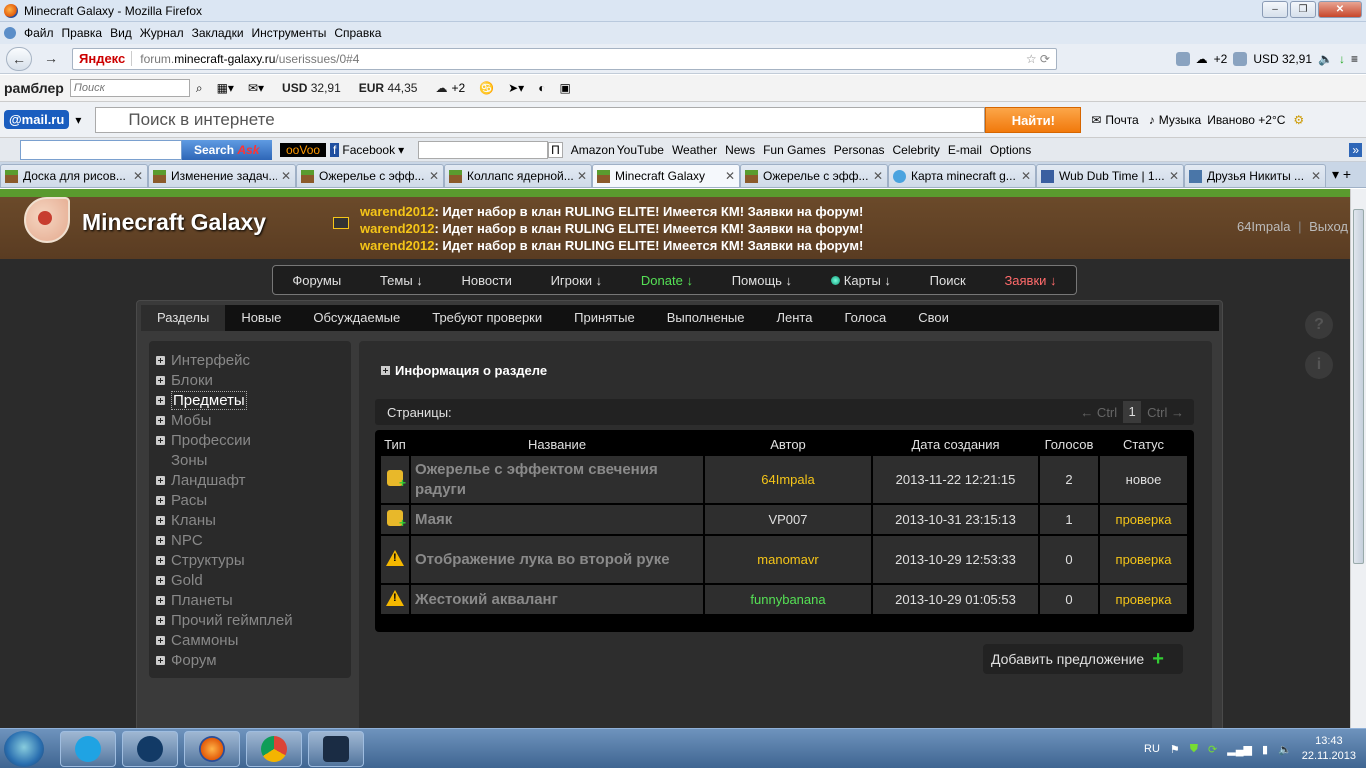 This screenshot has width=1366, height=769. Describe the element at coordinates (1202, 59) in the screenshot. I see `cloud-icon: ☁` at that location.